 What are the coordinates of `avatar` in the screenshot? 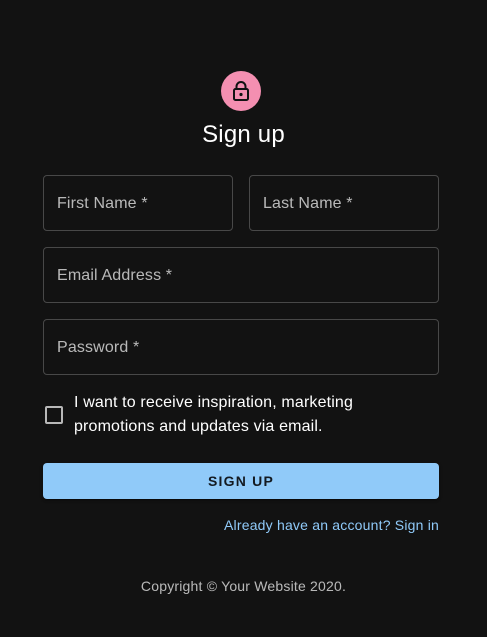 It's located at (241, 91).